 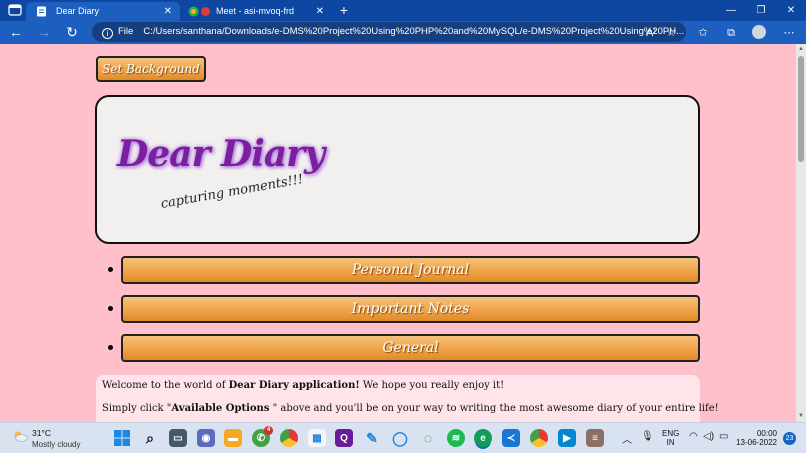 I want to click on page-icon, so click(x=41, y=11).